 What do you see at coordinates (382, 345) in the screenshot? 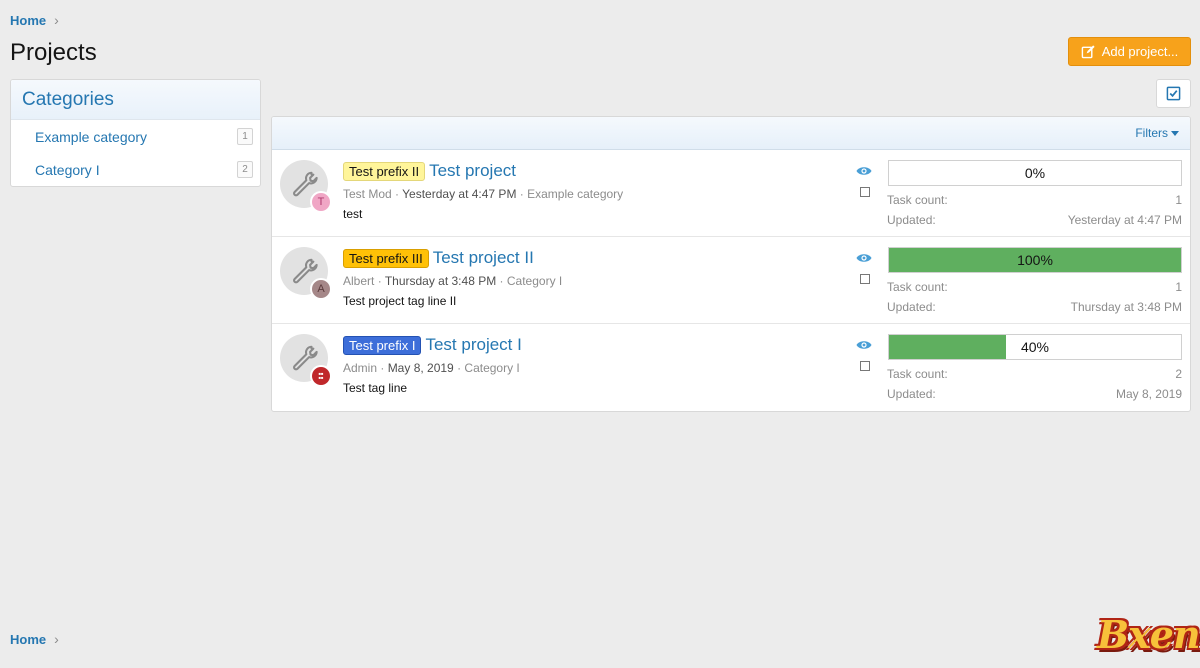
I see `project-prefix-badge: Test prefix I` at bounding box center [382, 345].